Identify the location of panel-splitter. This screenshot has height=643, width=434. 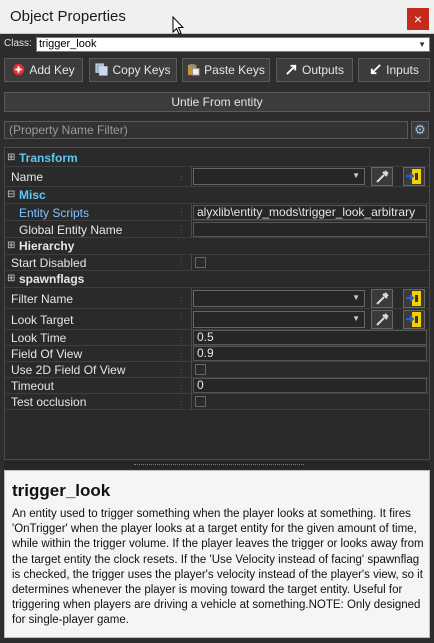
(217, 465).